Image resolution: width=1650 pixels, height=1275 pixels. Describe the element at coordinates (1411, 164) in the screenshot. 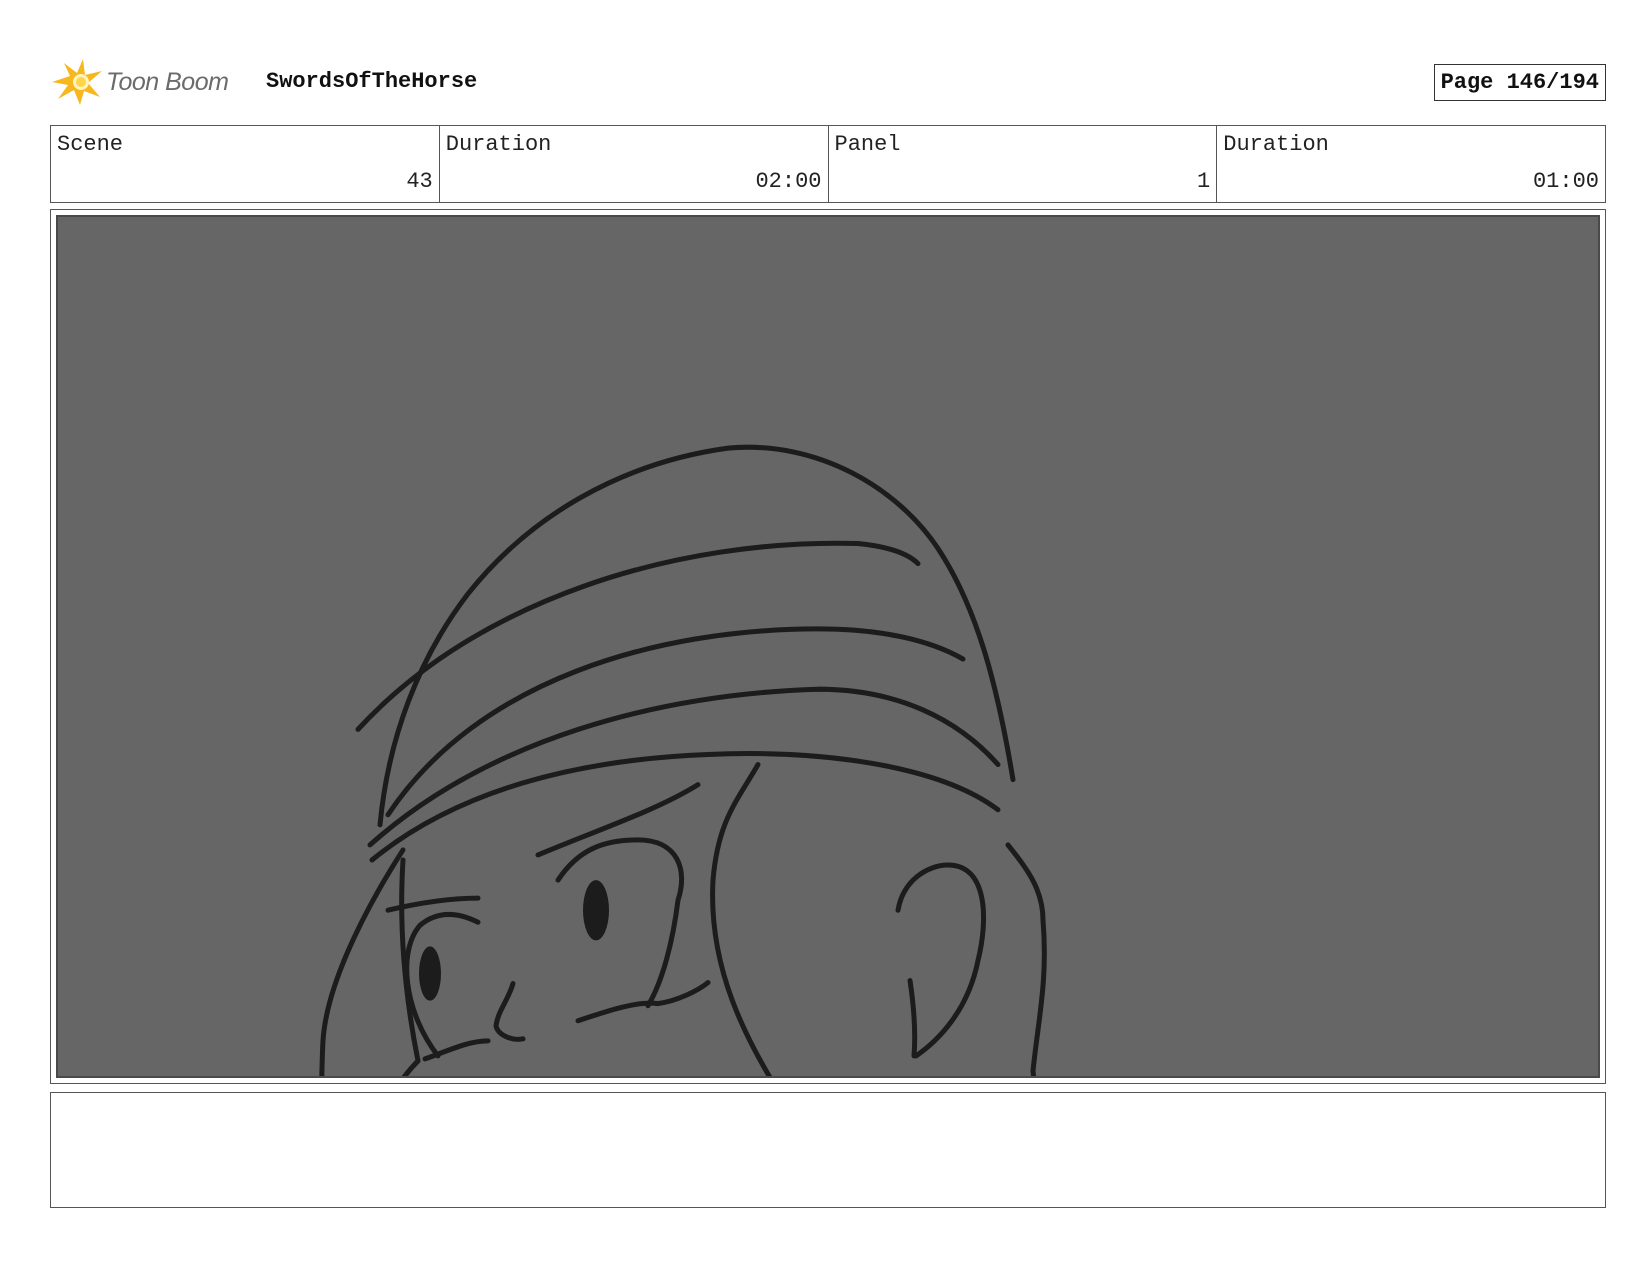

I see `panel-duration-cell: Duration 01:00` at that location.